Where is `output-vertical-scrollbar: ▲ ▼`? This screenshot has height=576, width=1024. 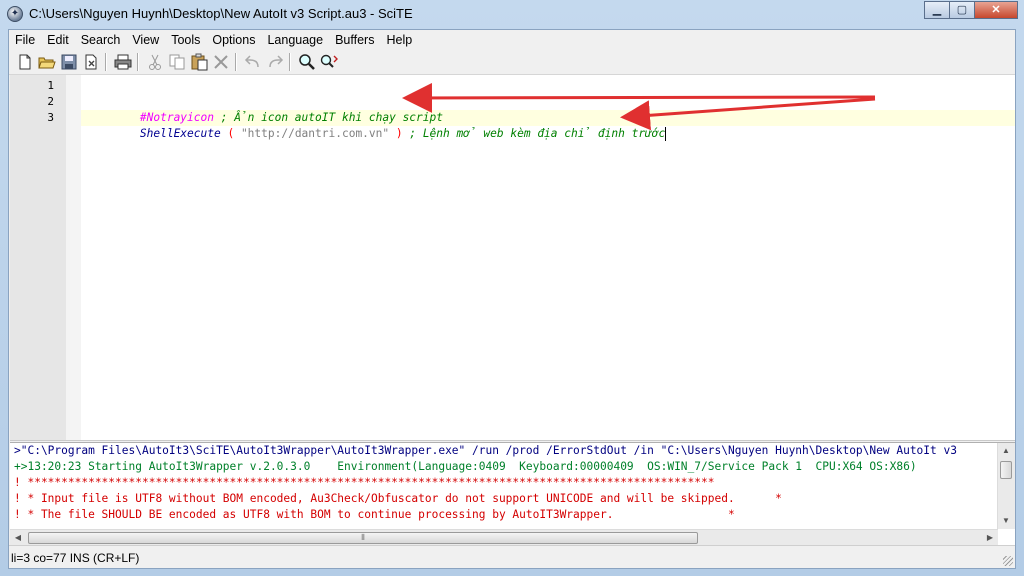
output-vertical-scrollbar: ▲ ▼ is located at coordinates (1006, 486).